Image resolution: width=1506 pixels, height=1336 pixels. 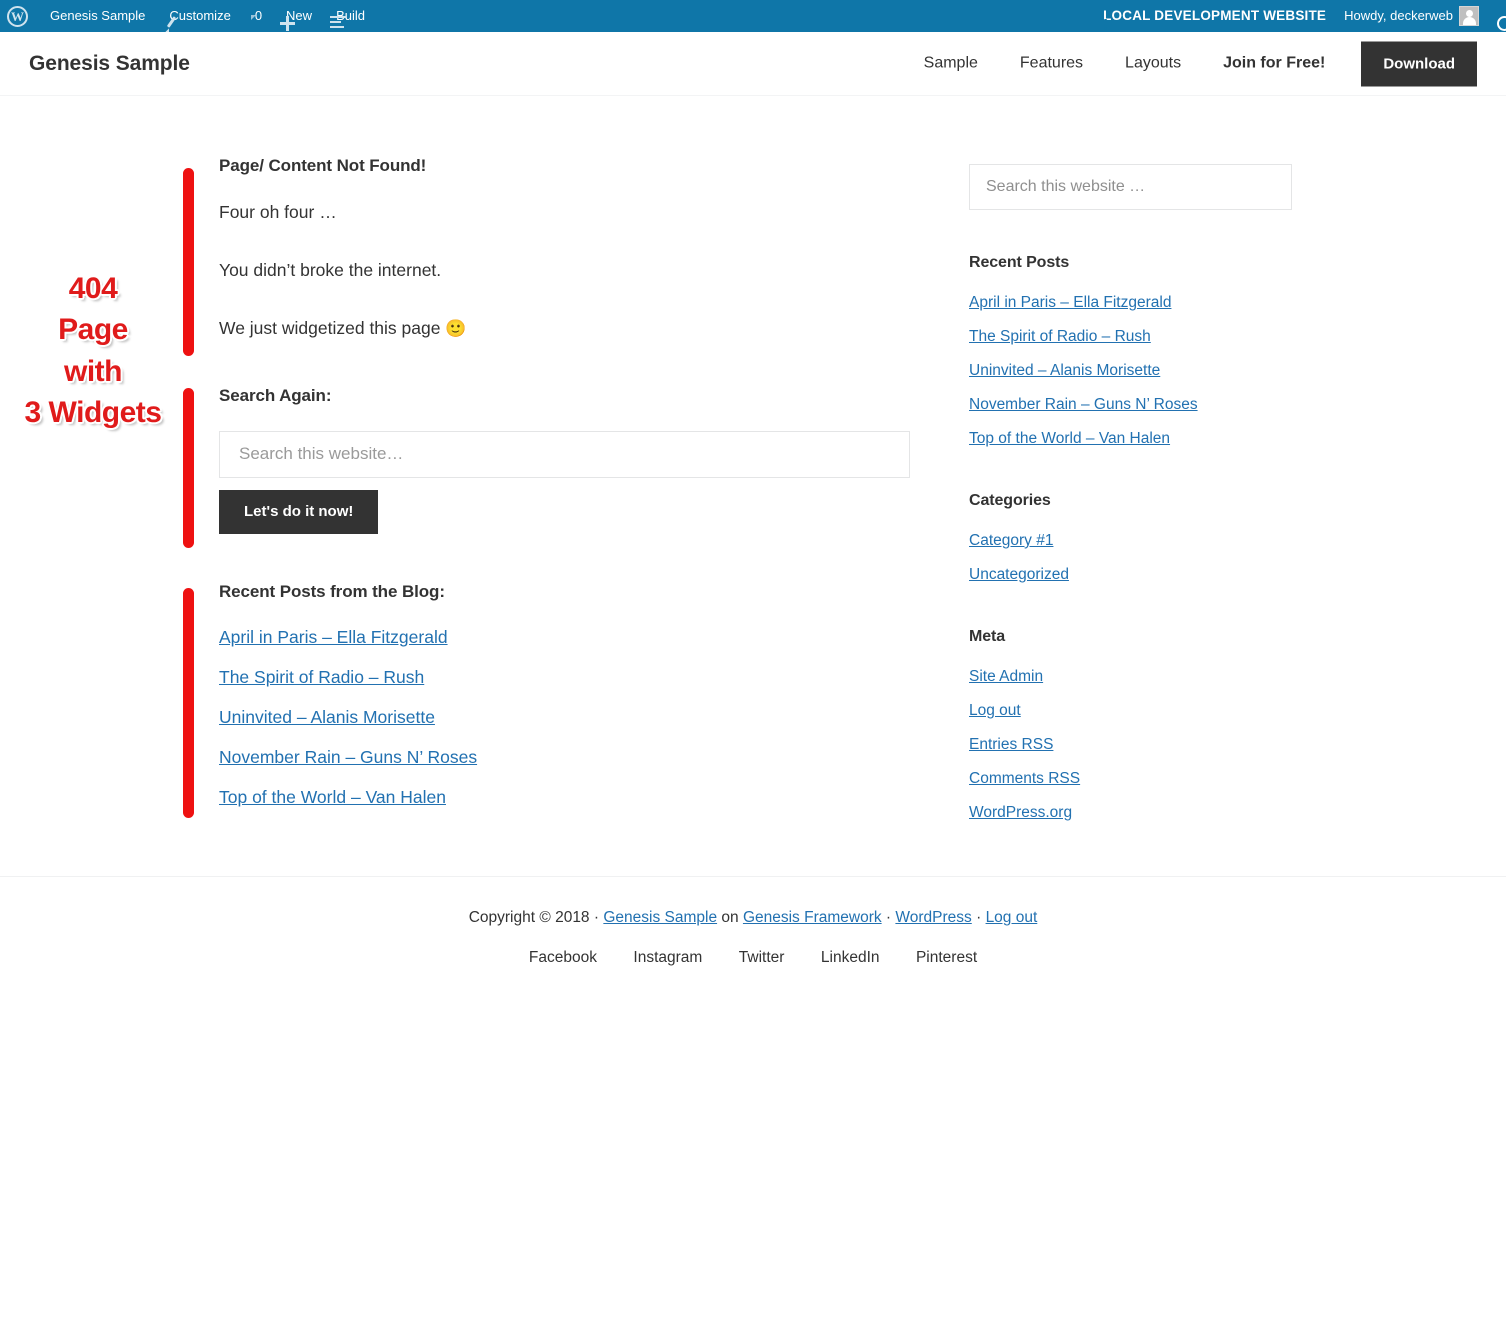 What do you see at coordinates (812, 917) in the screenshot?
I see `footer-link-genesis-framework: Genesis Framework` at bounding box center [812, 917].